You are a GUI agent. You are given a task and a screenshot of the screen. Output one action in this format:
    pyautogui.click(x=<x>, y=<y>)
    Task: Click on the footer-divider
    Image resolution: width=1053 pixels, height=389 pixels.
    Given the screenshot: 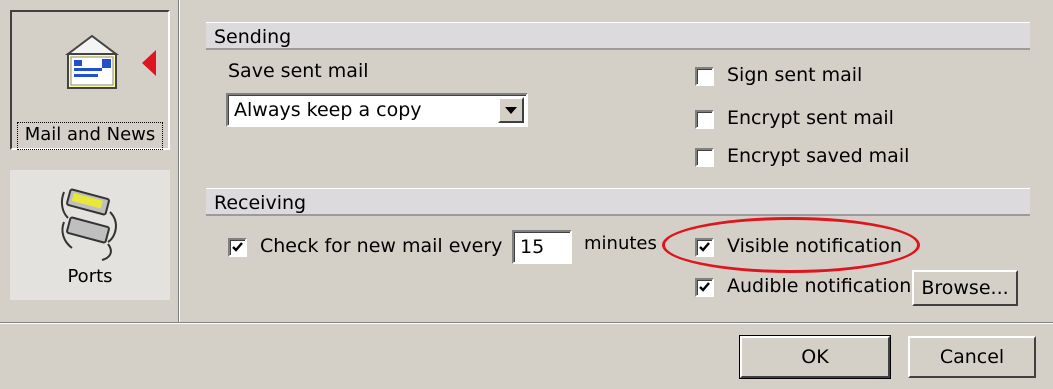 What is the action you would take?
    pyautogui.click(x=526, y=323)
    